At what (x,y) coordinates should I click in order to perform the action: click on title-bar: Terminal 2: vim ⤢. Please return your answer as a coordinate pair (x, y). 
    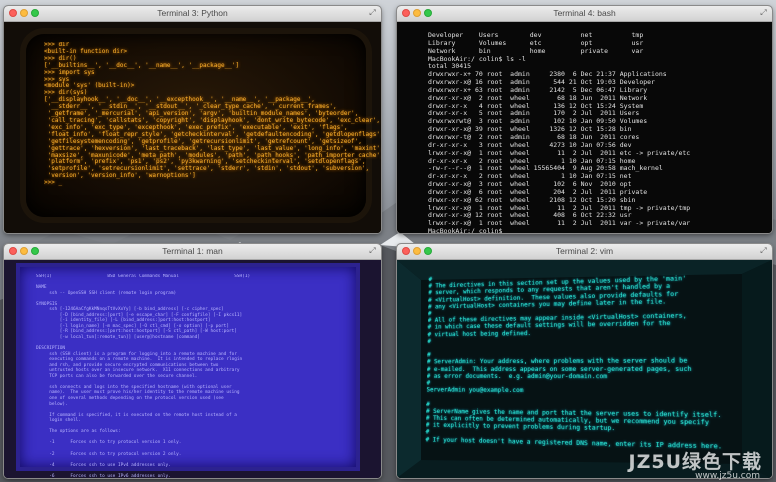
    Looking at the image, I should click on (584, 252).